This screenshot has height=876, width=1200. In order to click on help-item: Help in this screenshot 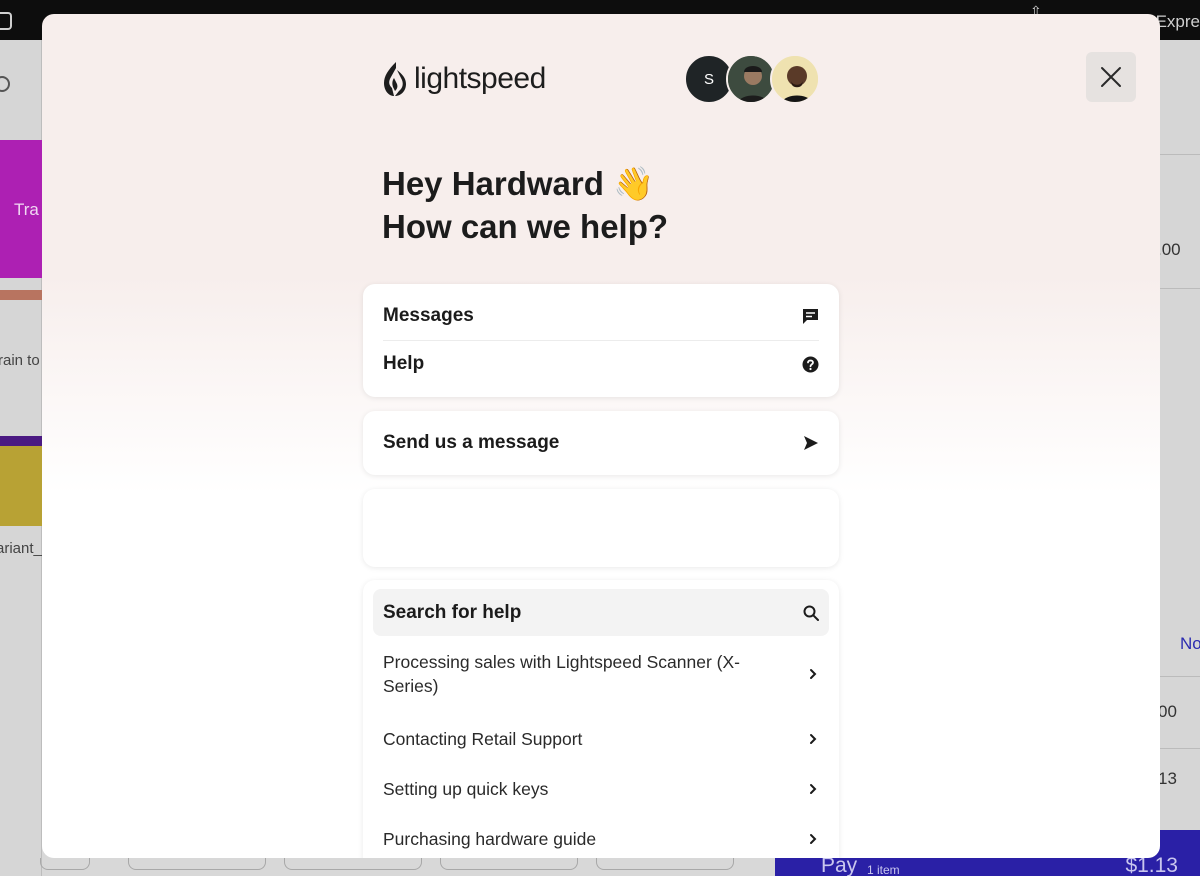, I will do `click(601, 364)`.